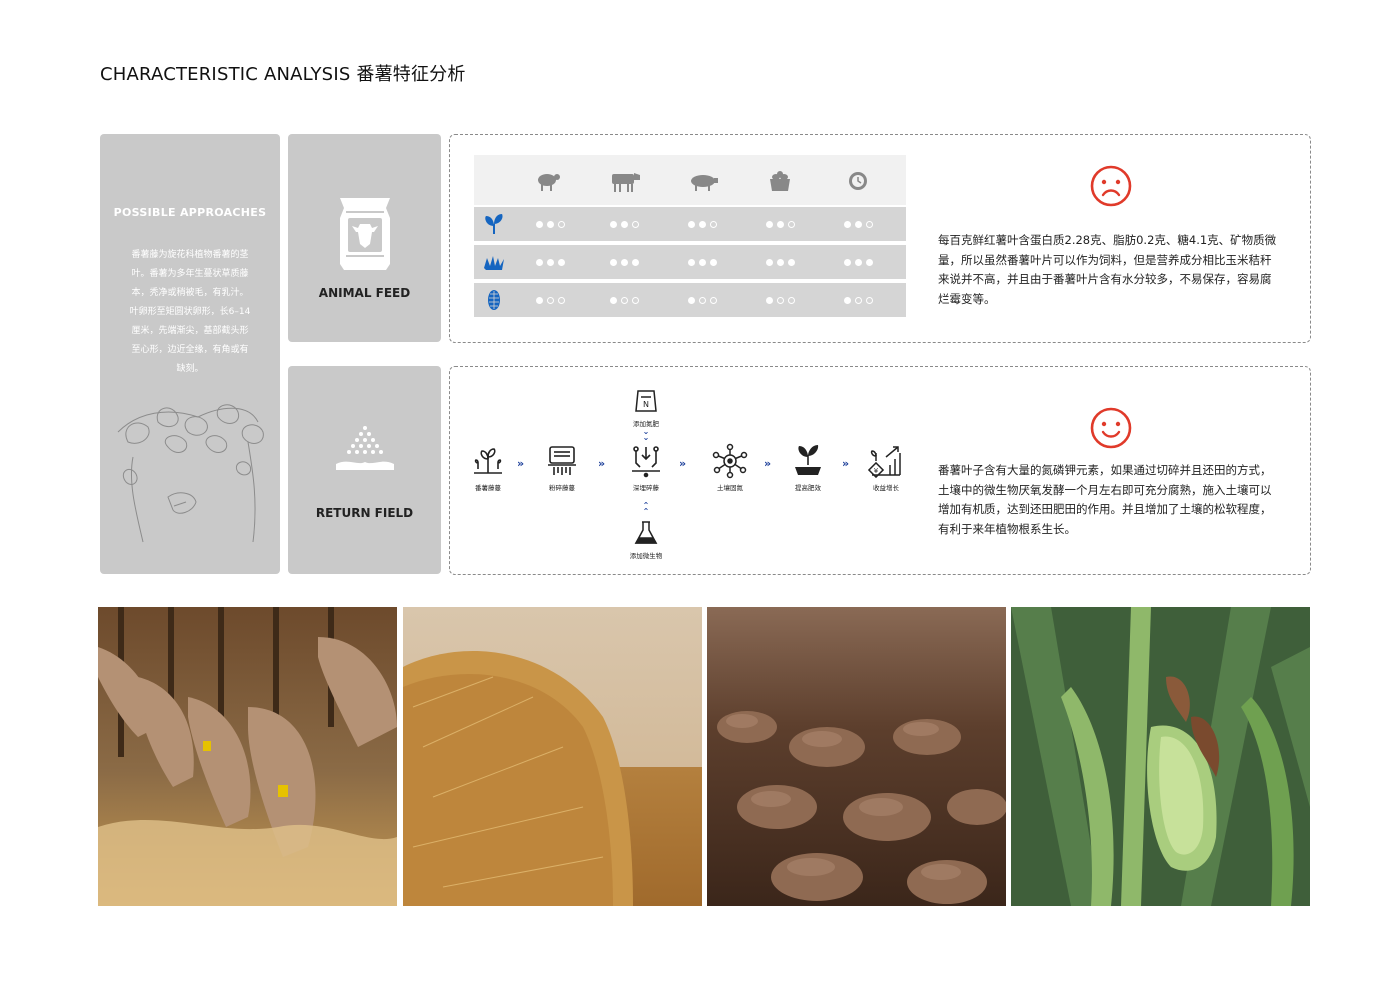  Describe the element at coordinates (858, 181) in the screenshot. I see `clock-icon` at that location.